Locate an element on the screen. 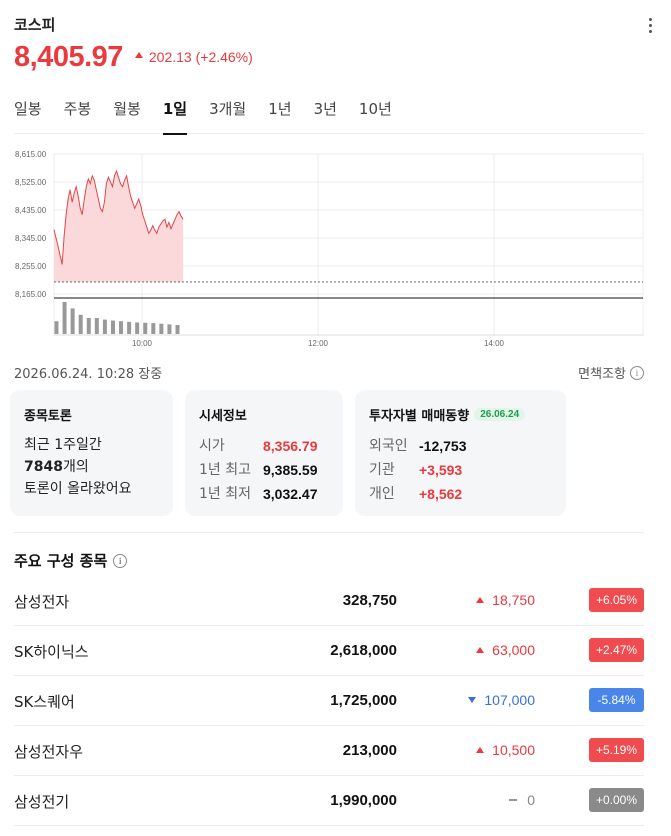 This screenshot has width=671, height=836. quote-label: 1년 최저 is located at coordinates (225, 494).